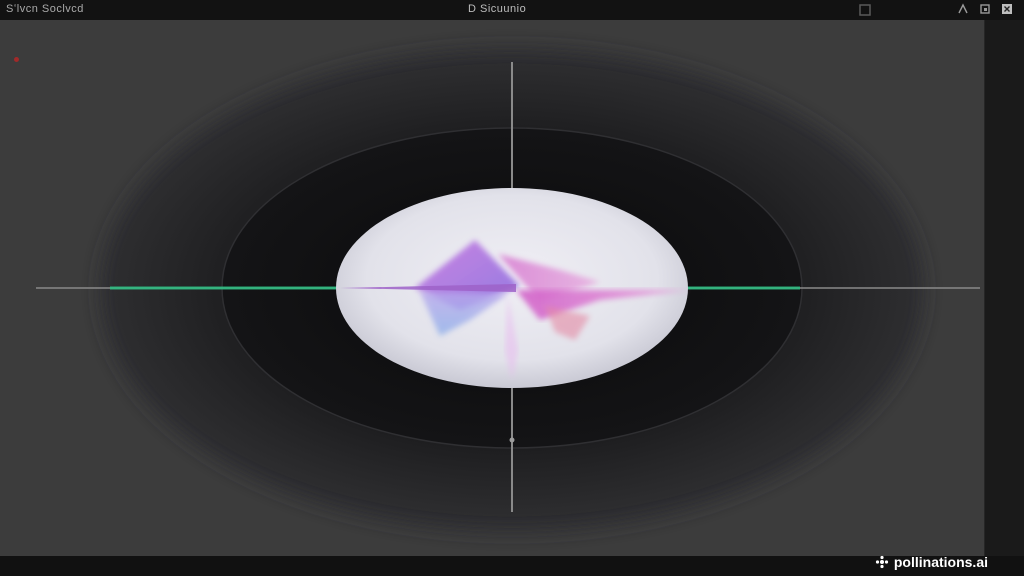 The width and height of the screenshot is (1024, 576). Describe the element at coordinates (16, 59) in the screenshot. I see `record-indicator` at that location.